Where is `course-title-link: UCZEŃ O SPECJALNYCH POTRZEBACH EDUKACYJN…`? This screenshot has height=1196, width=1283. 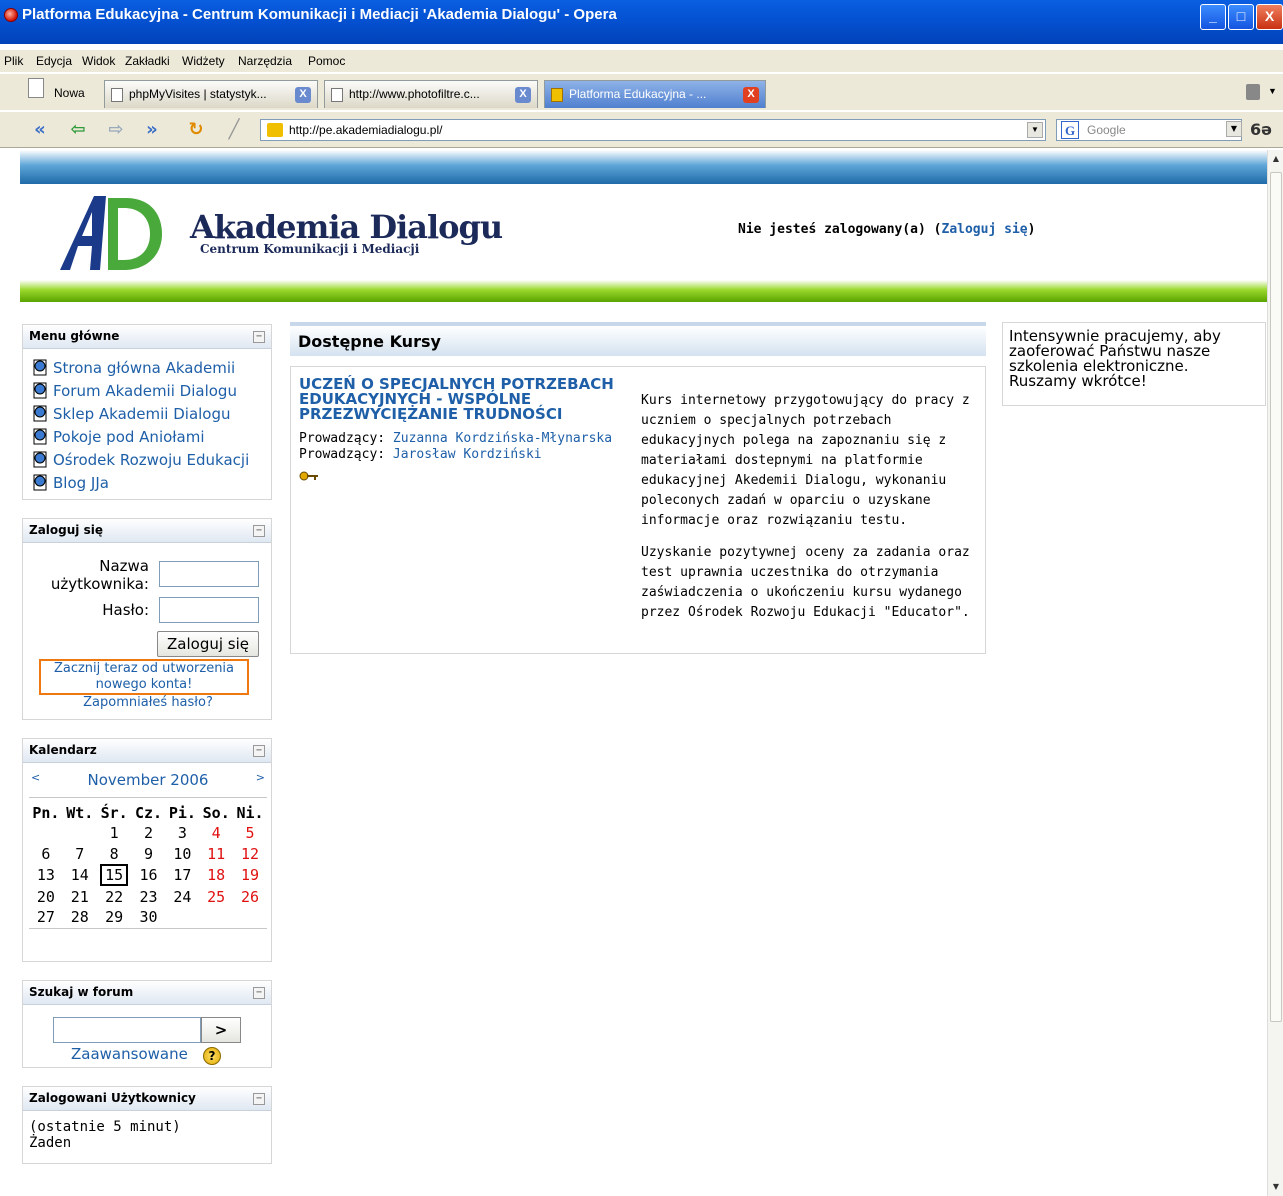 course-title-link: UCZEŃ O SPECJALNYCH POTRZEBACH EDUKACYJN… is located at coordinates (464, 399).